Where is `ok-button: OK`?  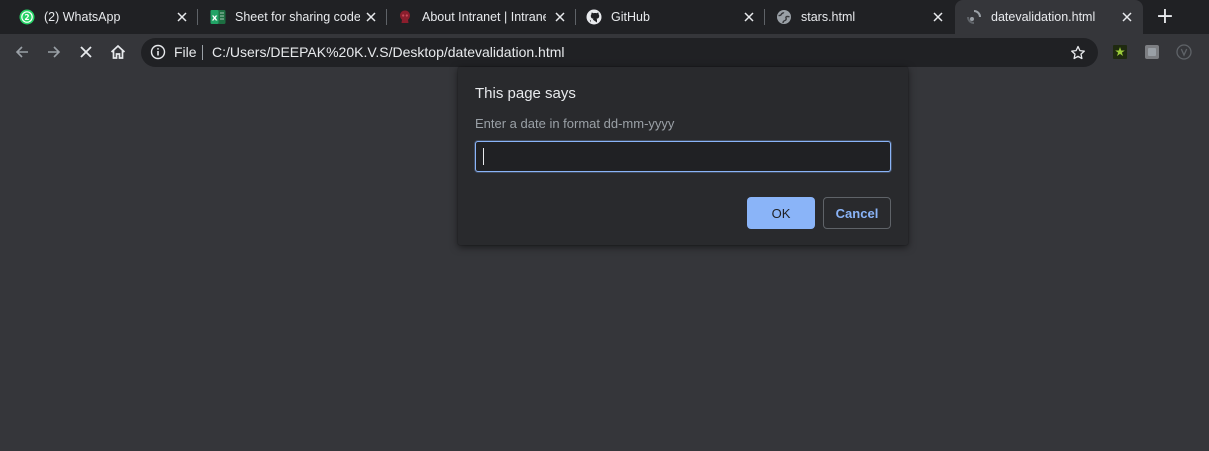 ok-button: OK is located at coordinates (781, 213).